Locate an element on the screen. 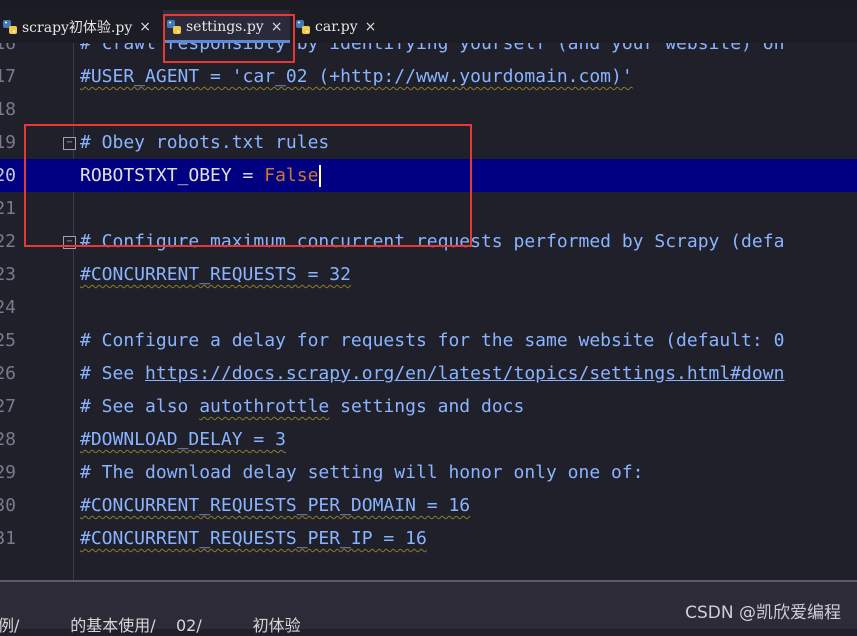 Image resolution: width=857 pixels, height=636 pixels. tab-label: car.py is located at coordinates (336, 26).